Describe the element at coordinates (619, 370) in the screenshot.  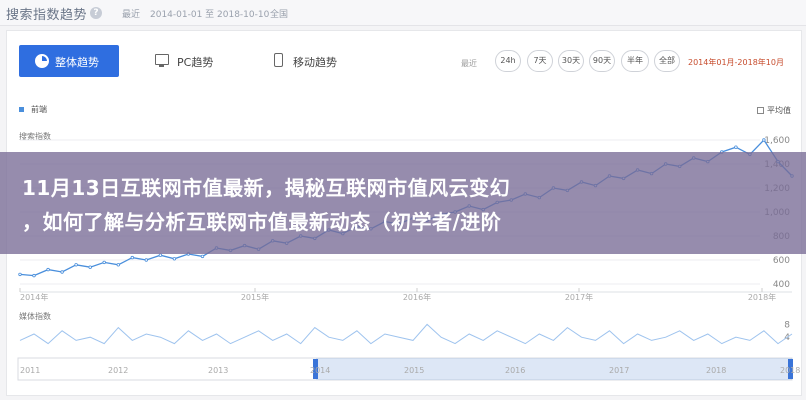
I see `timeline-year-label: 2017` at that location.